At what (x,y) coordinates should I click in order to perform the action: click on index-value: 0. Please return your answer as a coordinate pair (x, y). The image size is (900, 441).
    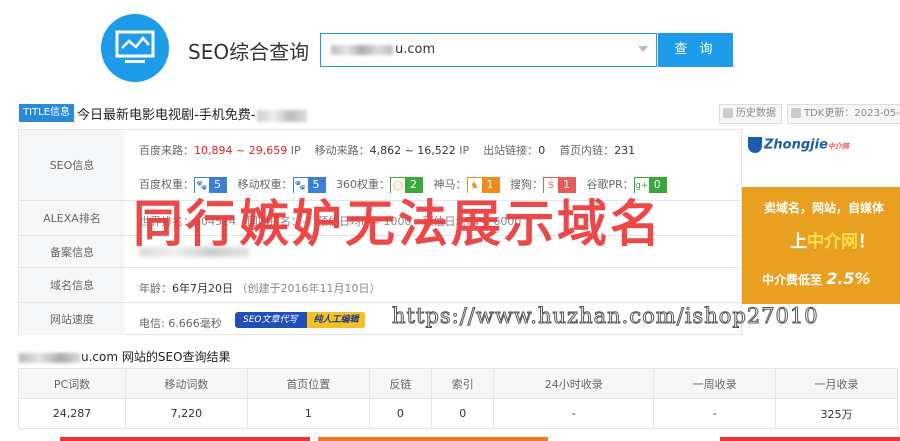
    Looking at the image, I should click on (463, 413).